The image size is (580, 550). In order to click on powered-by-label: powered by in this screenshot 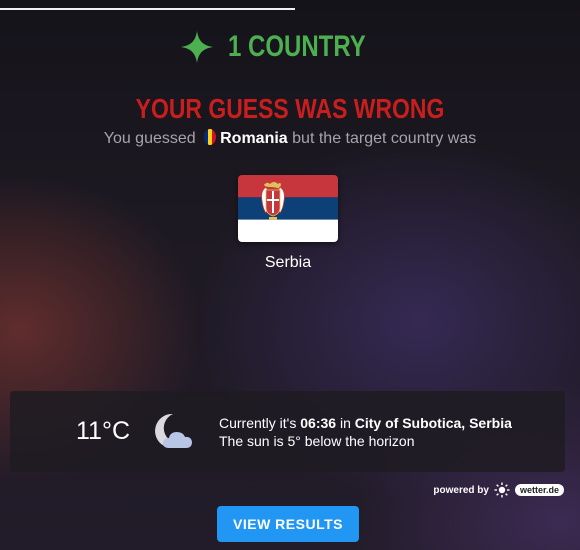, I will do `click(461, 490)`.